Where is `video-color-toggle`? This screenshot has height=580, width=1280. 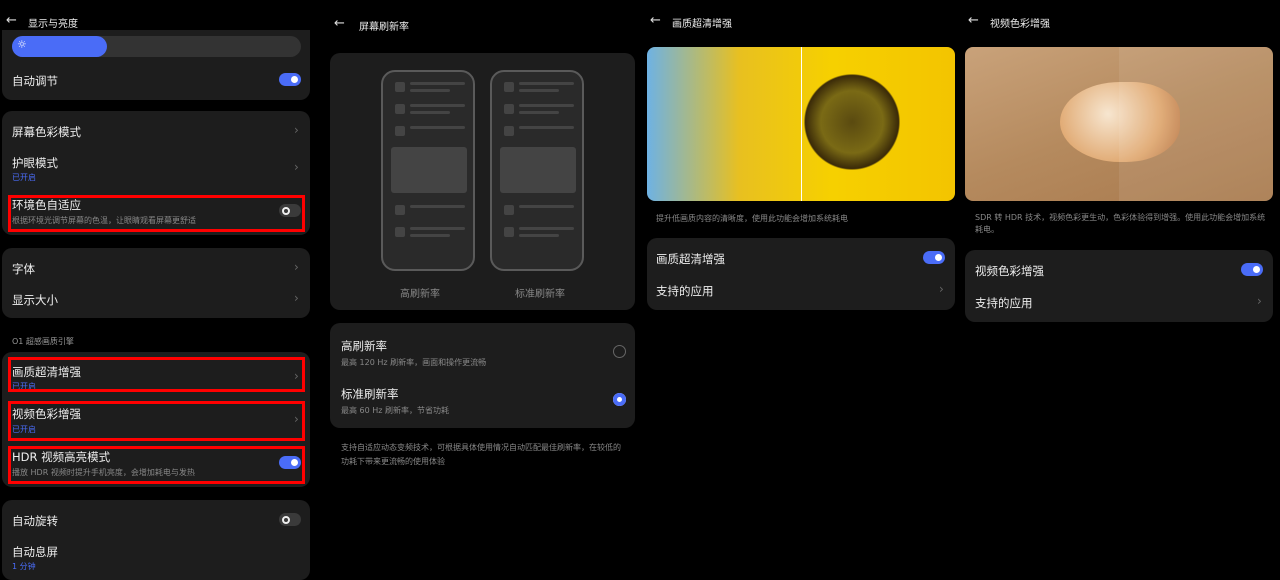
video-color-toggle is located at coordinates (1252, 269).